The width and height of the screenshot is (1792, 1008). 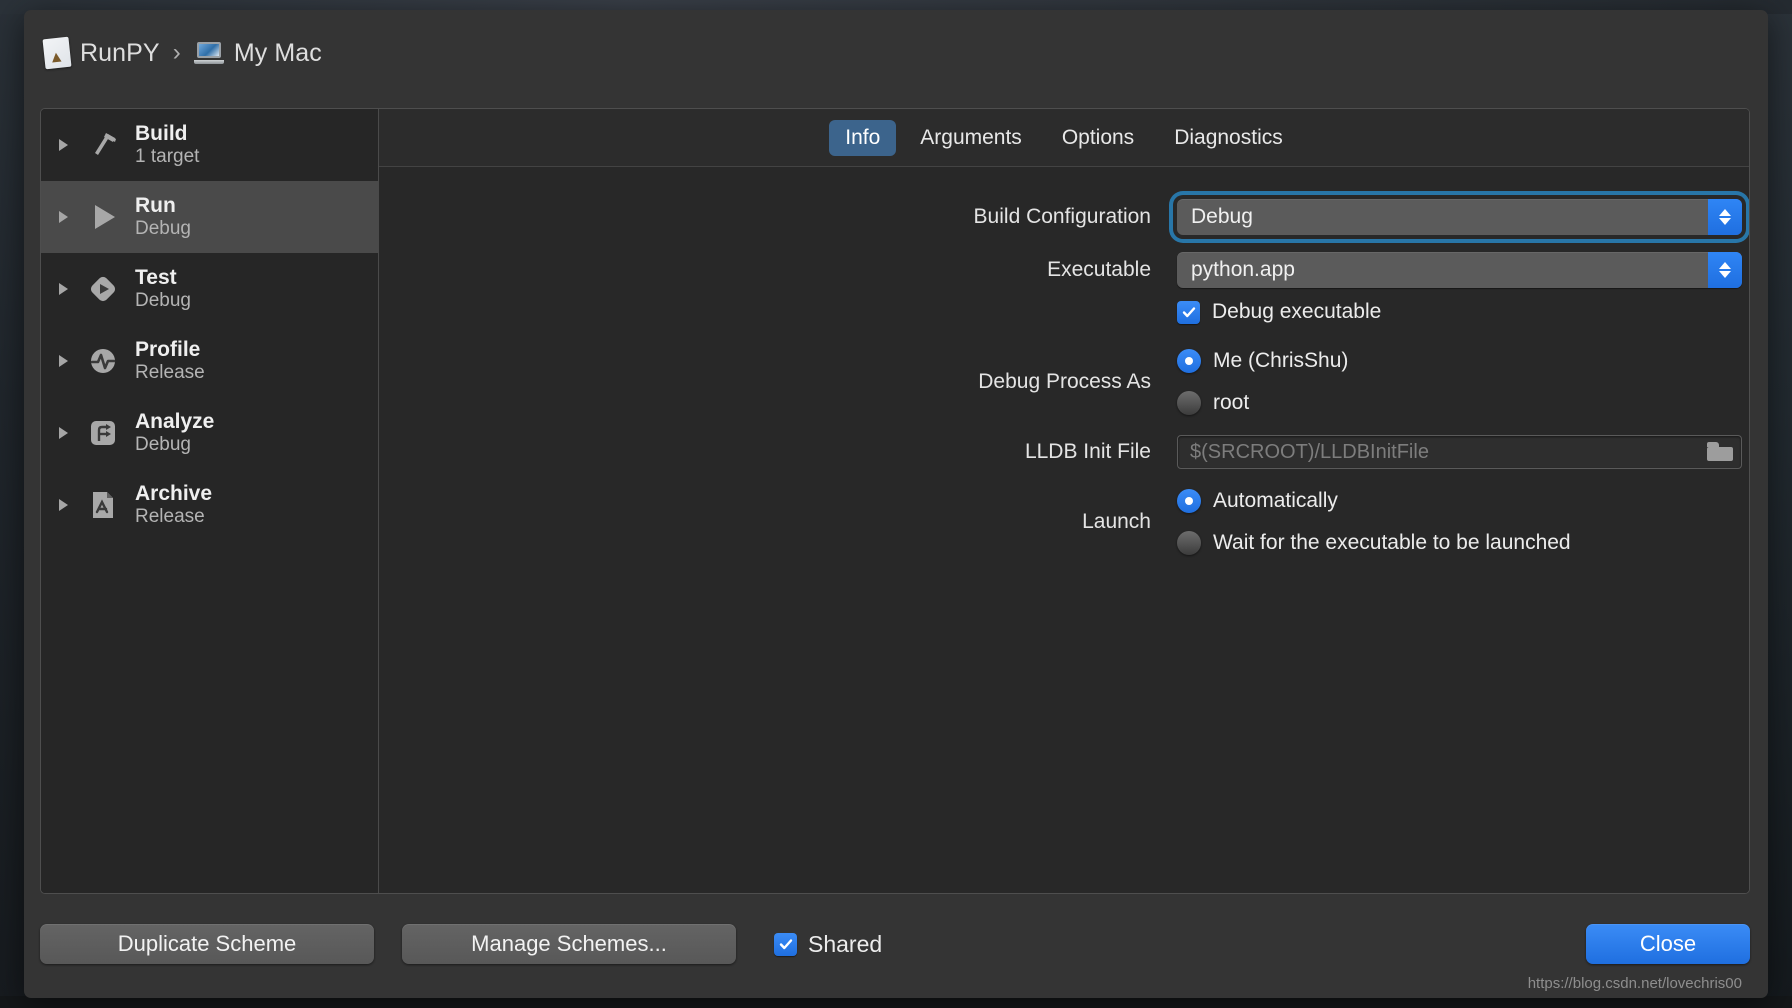 What do you see at coordinates (1231, 402) in the screenshot?
I see `radio-label: root` at bounding box center [1231, 402].